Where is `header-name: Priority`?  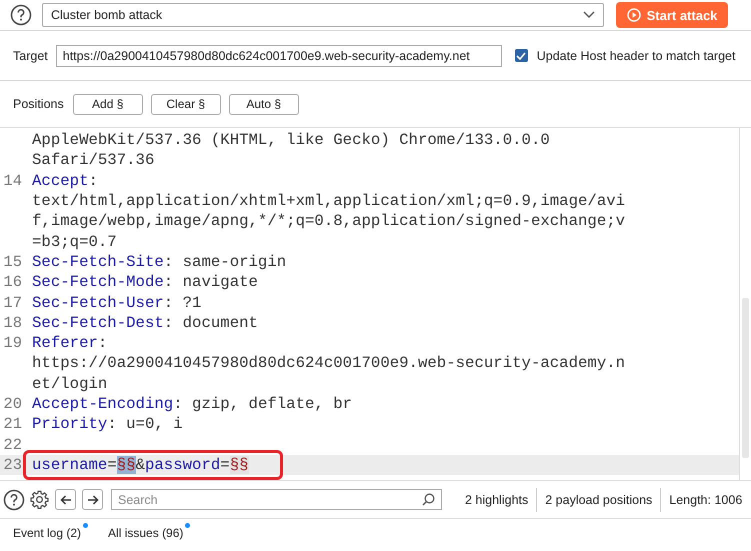 header-name: Priority is located at coordinates (70, 424).